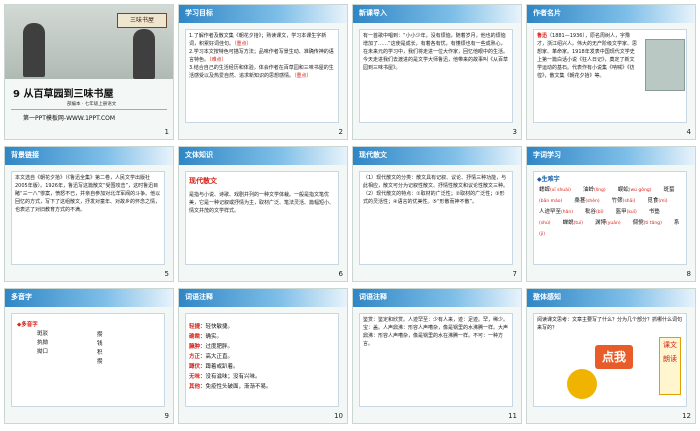  I want to click on vocab-word: 倜傥(tì tǎng), so click(647, 223).